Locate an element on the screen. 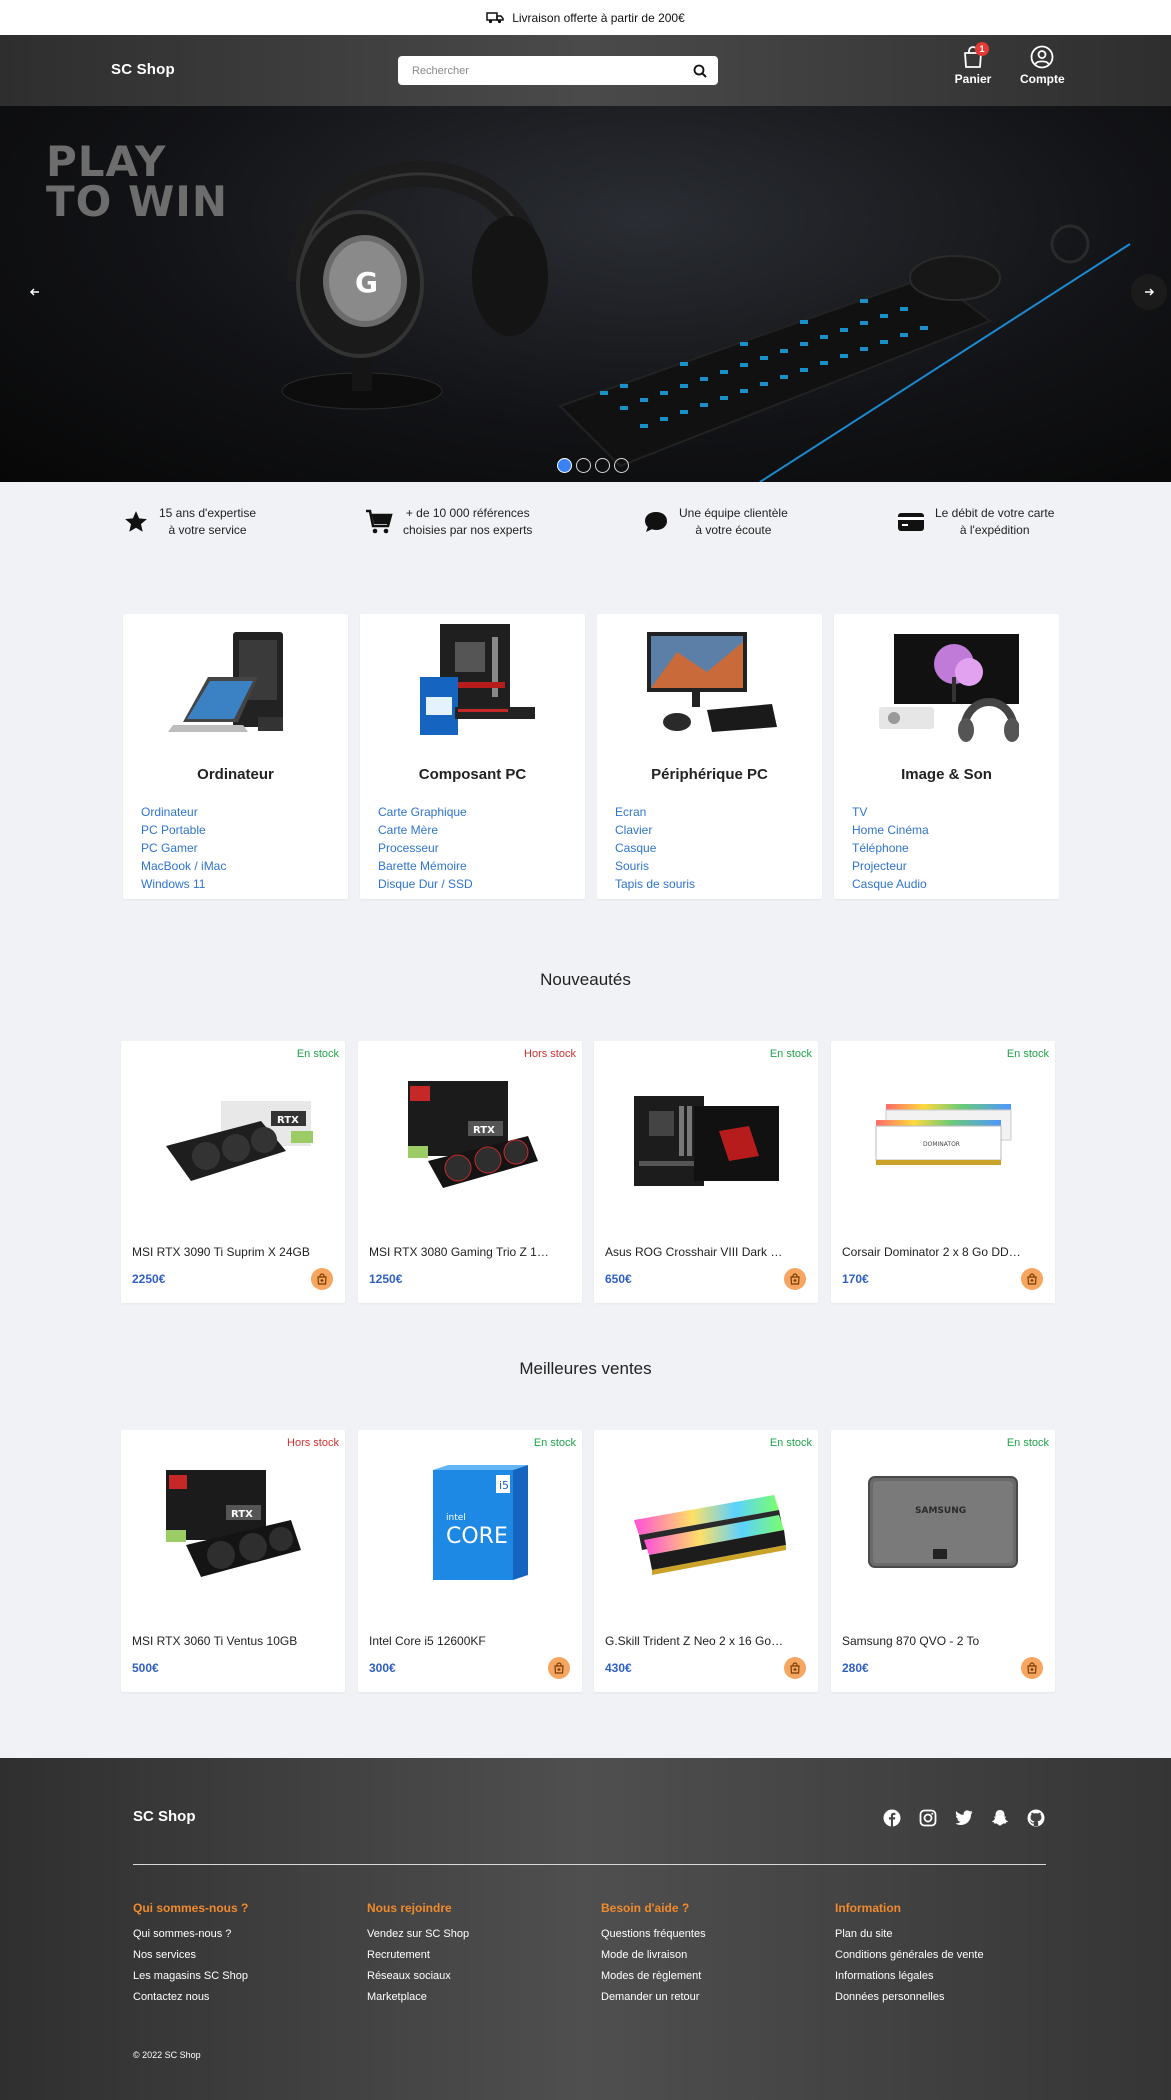 The image size is (1171, 2100). category-link: Disque Dur / SSD is located at coordinates (425, 884).